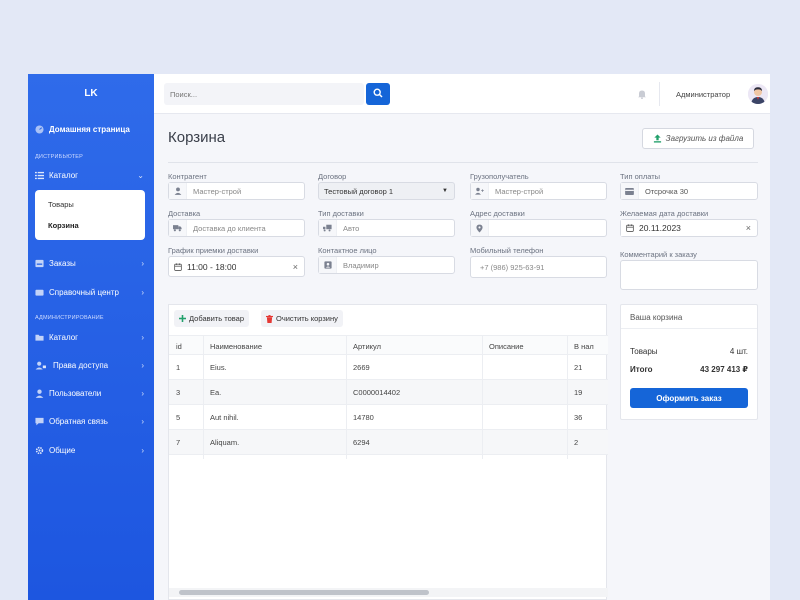 The image size is (800, 600). What do you see at coordinates (179, 346) in the screenshot?
I see `column-header-id: id` at bounding box center [179, 346].